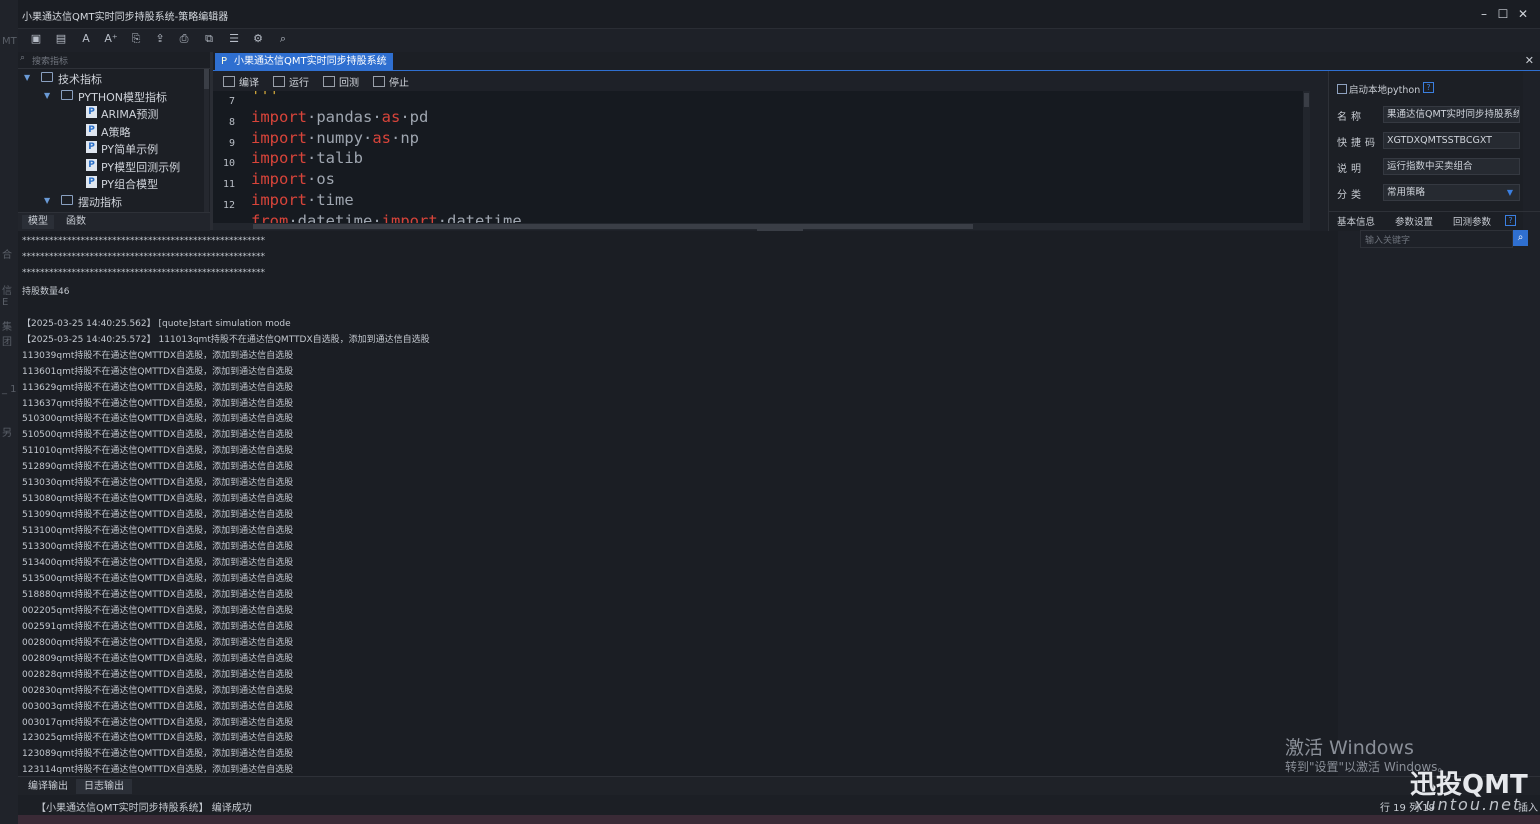 Image resolution: width=1540 pixels, height=824 pixels. Describe the element at coordinates (7, 335) in the screenshot. I see `left-strip-fragment: 集团` at that location.